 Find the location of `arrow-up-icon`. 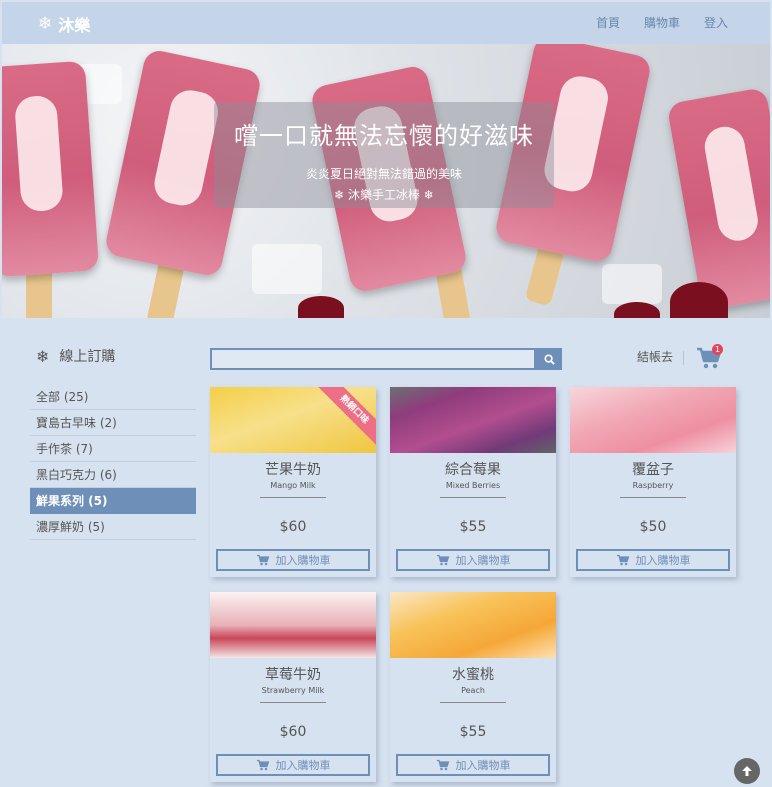

arrow-up-icon is located at coordinates (747, 771).